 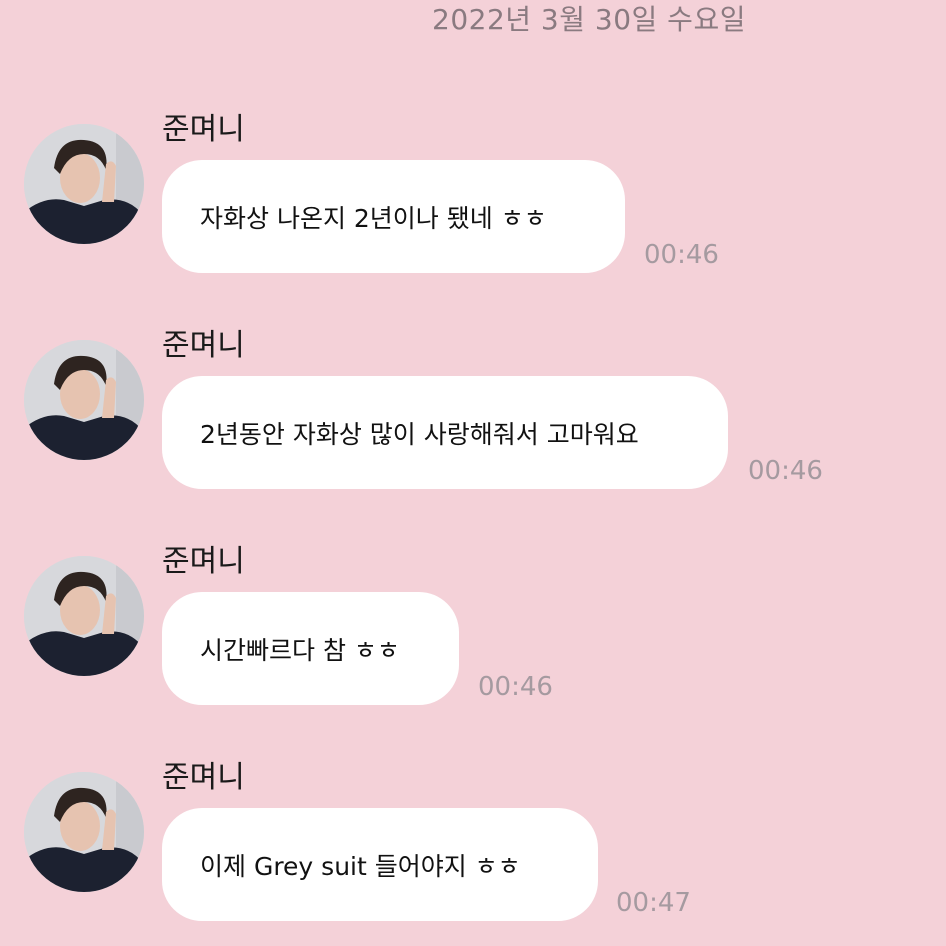 I want to click on message-bubble: 시간빠르다 참 ㅎㅎ, so click(x=310, y=648).